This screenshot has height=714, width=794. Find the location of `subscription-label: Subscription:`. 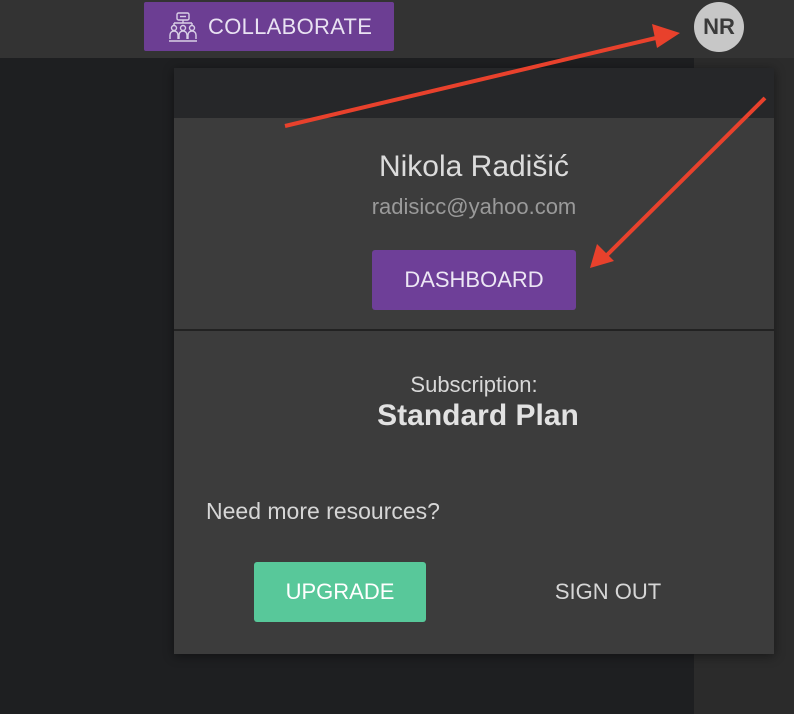

subscription-label: Subscription: is located at coordinates (474, 384).